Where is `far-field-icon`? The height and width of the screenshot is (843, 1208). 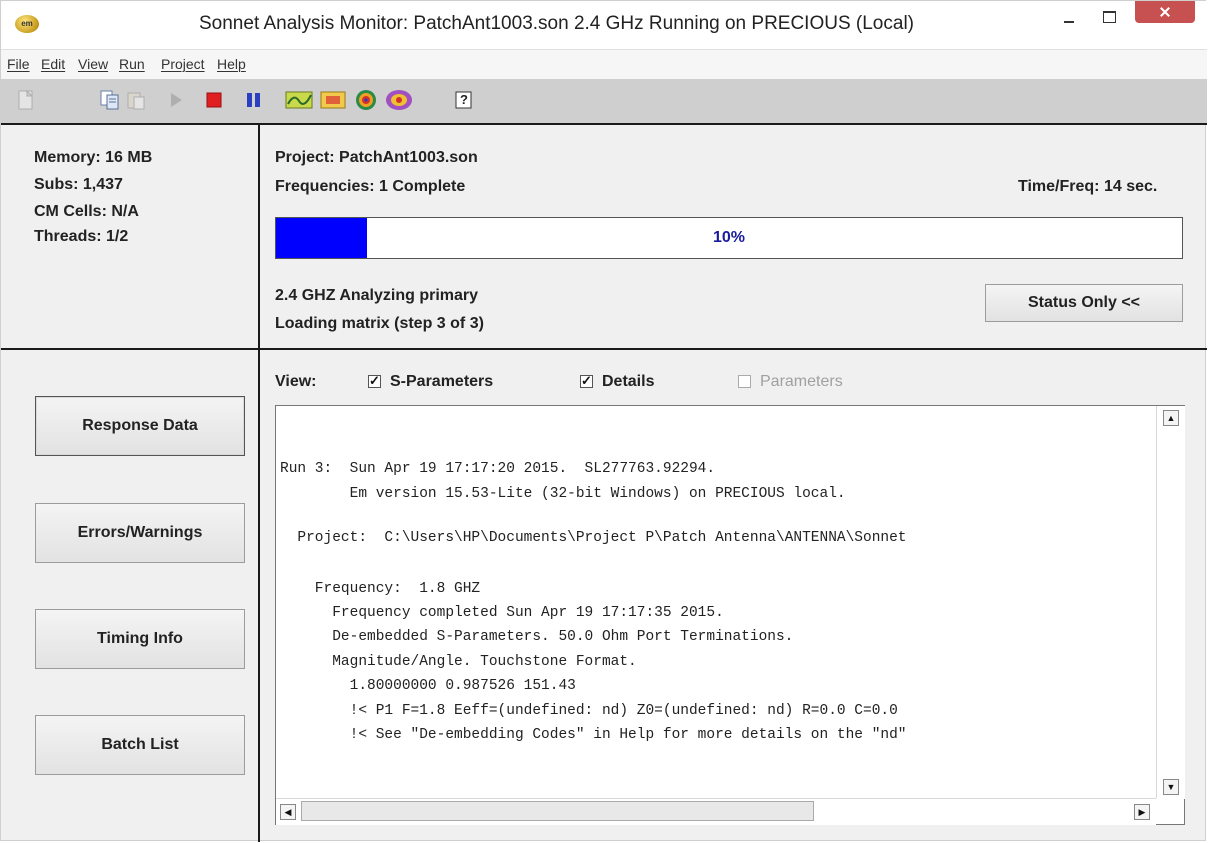 far-field-icon is located at coordinates (366, 100).